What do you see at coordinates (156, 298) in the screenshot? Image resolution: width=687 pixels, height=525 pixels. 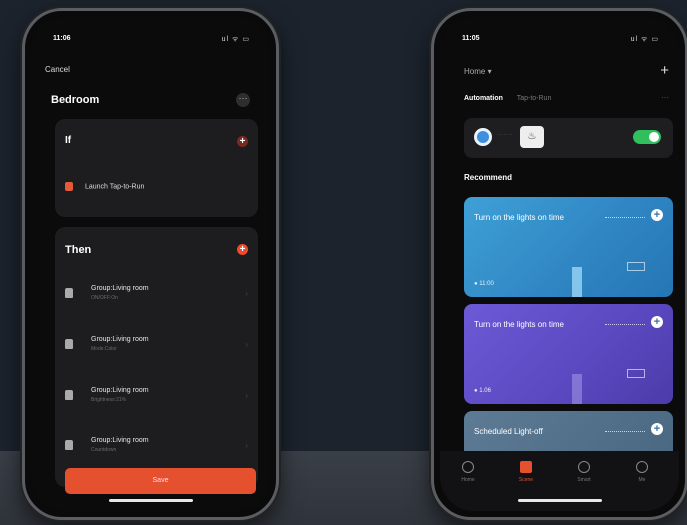 I see `action-row: Group:Living room ON/OFF:On ›` at bounding box center [156, 298].